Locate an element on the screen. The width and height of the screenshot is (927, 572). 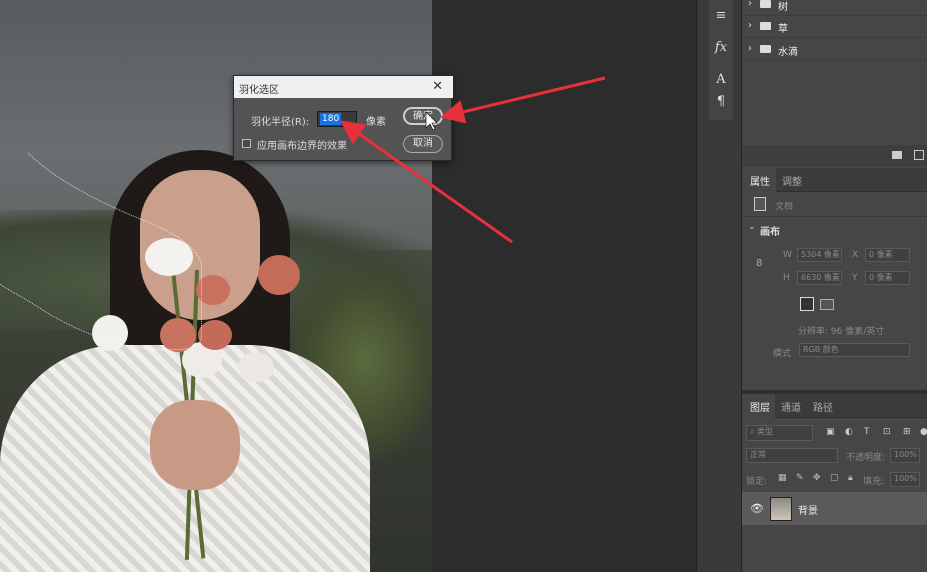
x-field: 0 像素 is located at coordinates (887, 255).